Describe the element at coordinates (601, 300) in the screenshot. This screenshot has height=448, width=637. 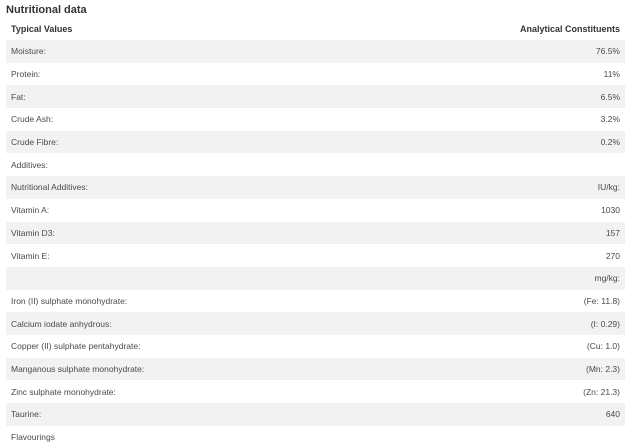
I see `nutrient-value: (Fe: 11.8)` at that location.